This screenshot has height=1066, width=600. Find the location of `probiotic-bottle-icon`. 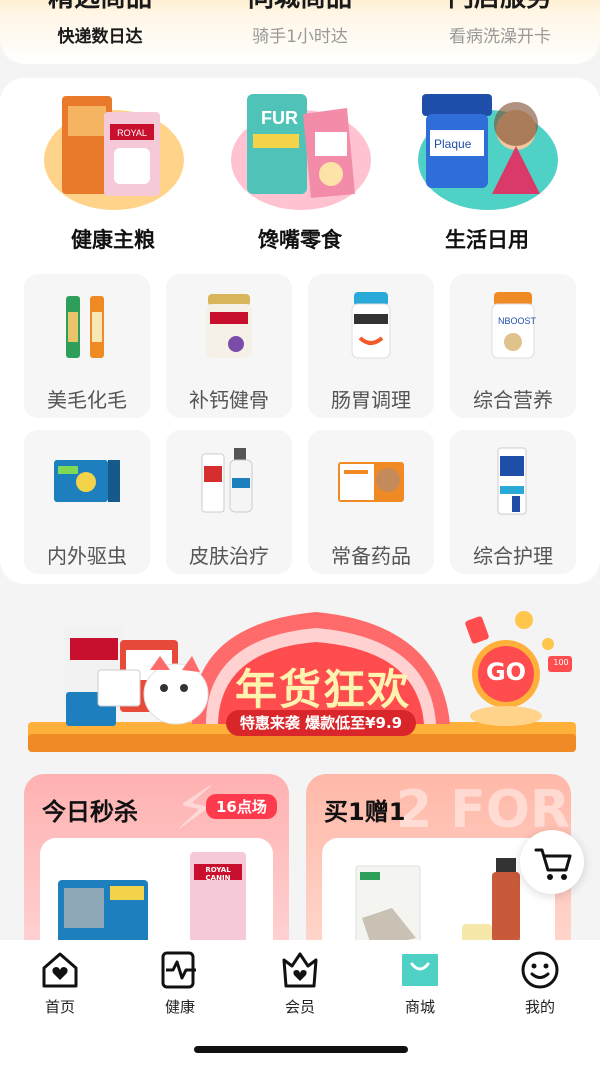

probiotic-bottle-icon is located at coordinates (371, 326).